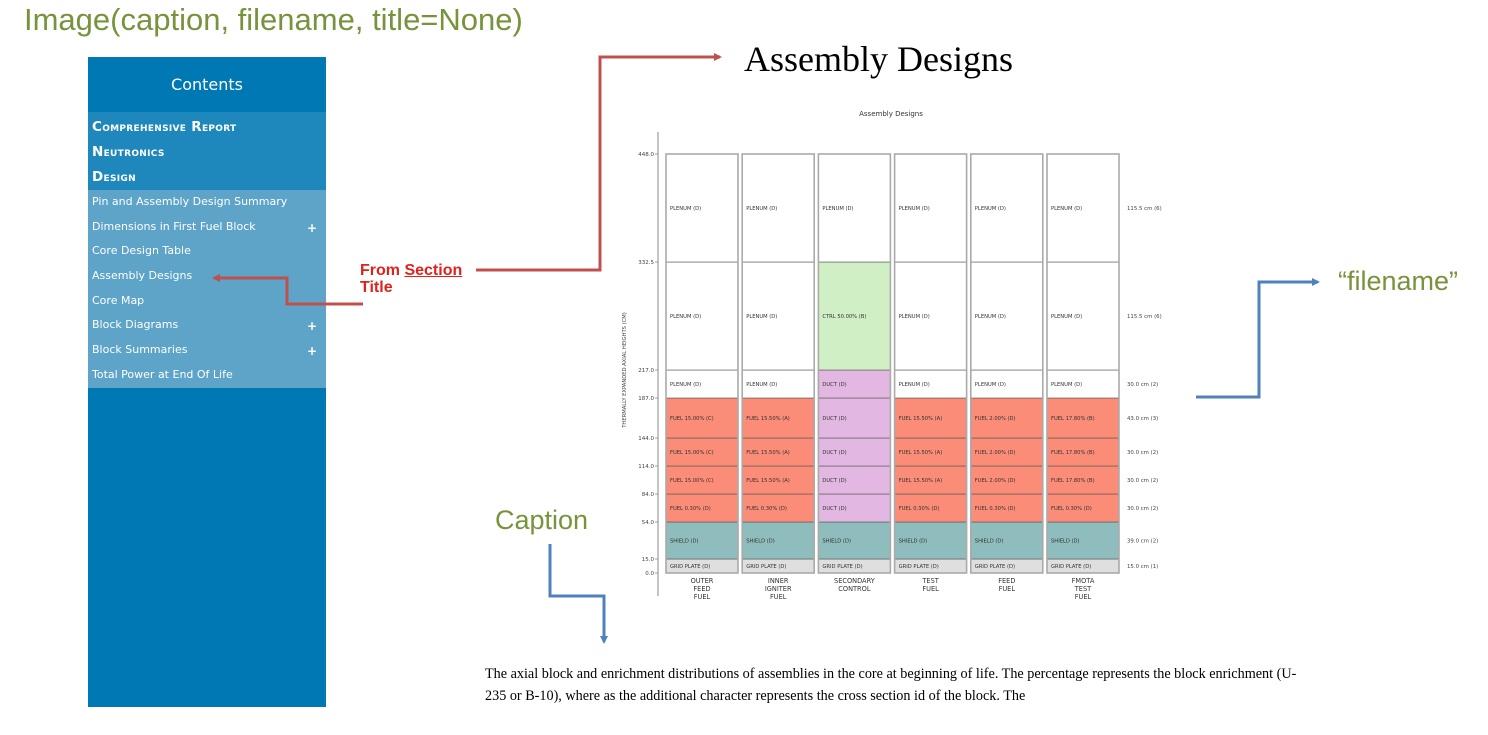  I want to click on nav-item-design: Design, so click(207, 177).